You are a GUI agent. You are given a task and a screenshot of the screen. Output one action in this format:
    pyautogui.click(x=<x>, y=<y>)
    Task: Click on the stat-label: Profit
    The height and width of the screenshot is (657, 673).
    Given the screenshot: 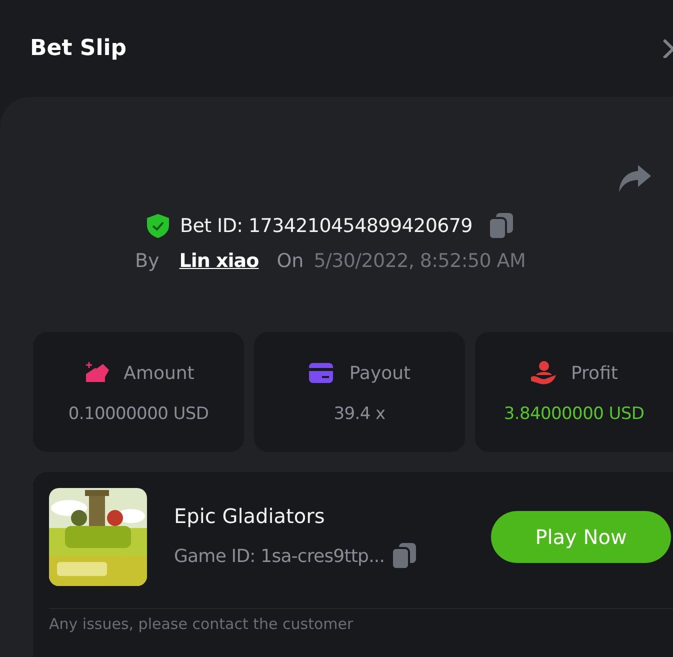 What is the action you would take?
    pyautogui.click(x=594, y=373)
    